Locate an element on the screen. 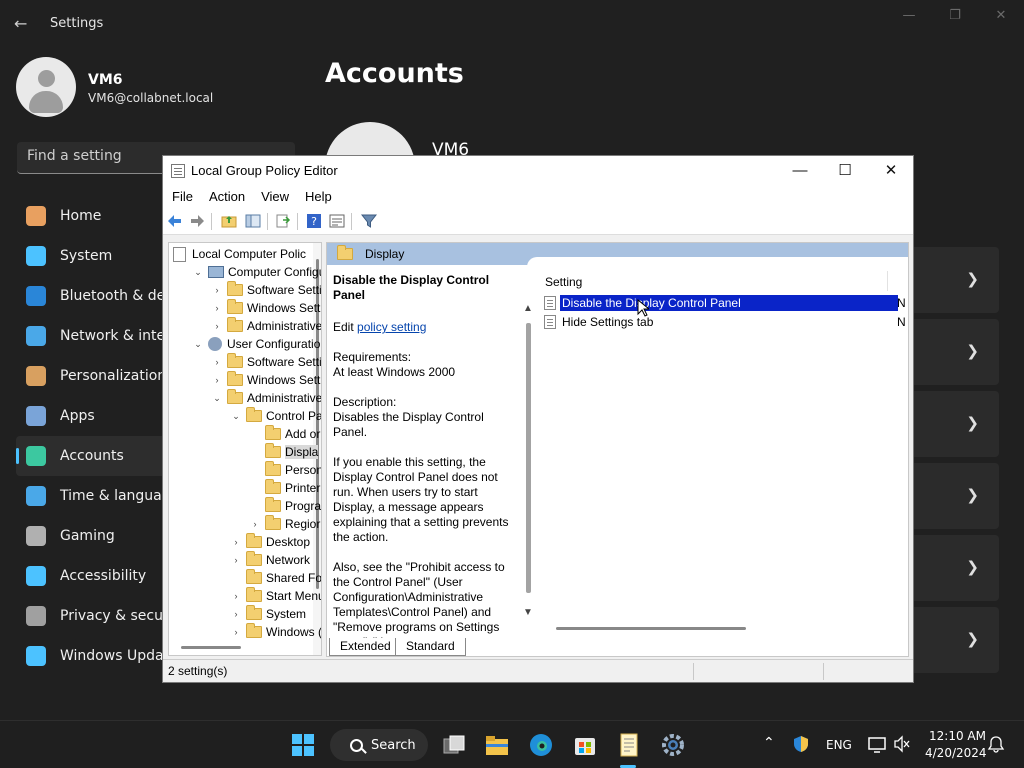  file-explorer-icon is located at coordinates (497, 745).